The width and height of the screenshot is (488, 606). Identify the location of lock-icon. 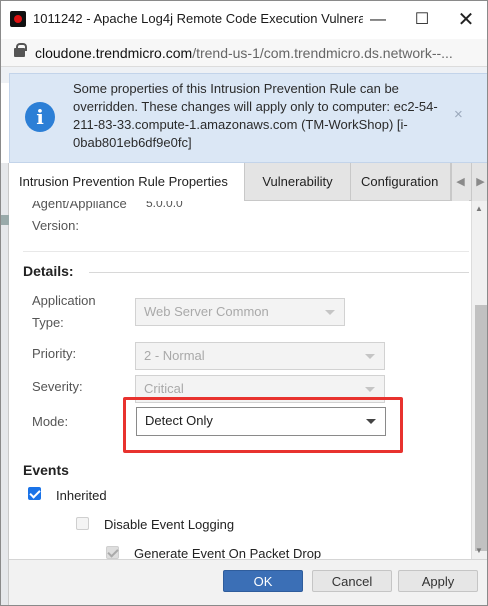
(20, 50).